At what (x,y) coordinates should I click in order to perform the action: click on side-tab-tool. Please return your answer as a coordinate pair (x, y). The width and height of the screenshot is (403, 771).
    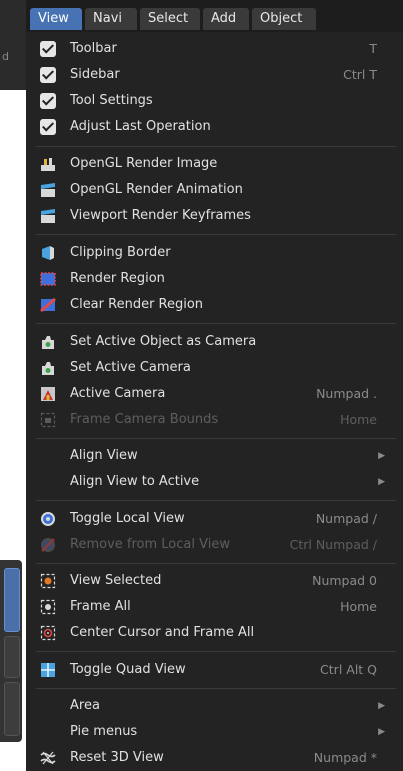
    Looking at the image, I should click on (12, 657).